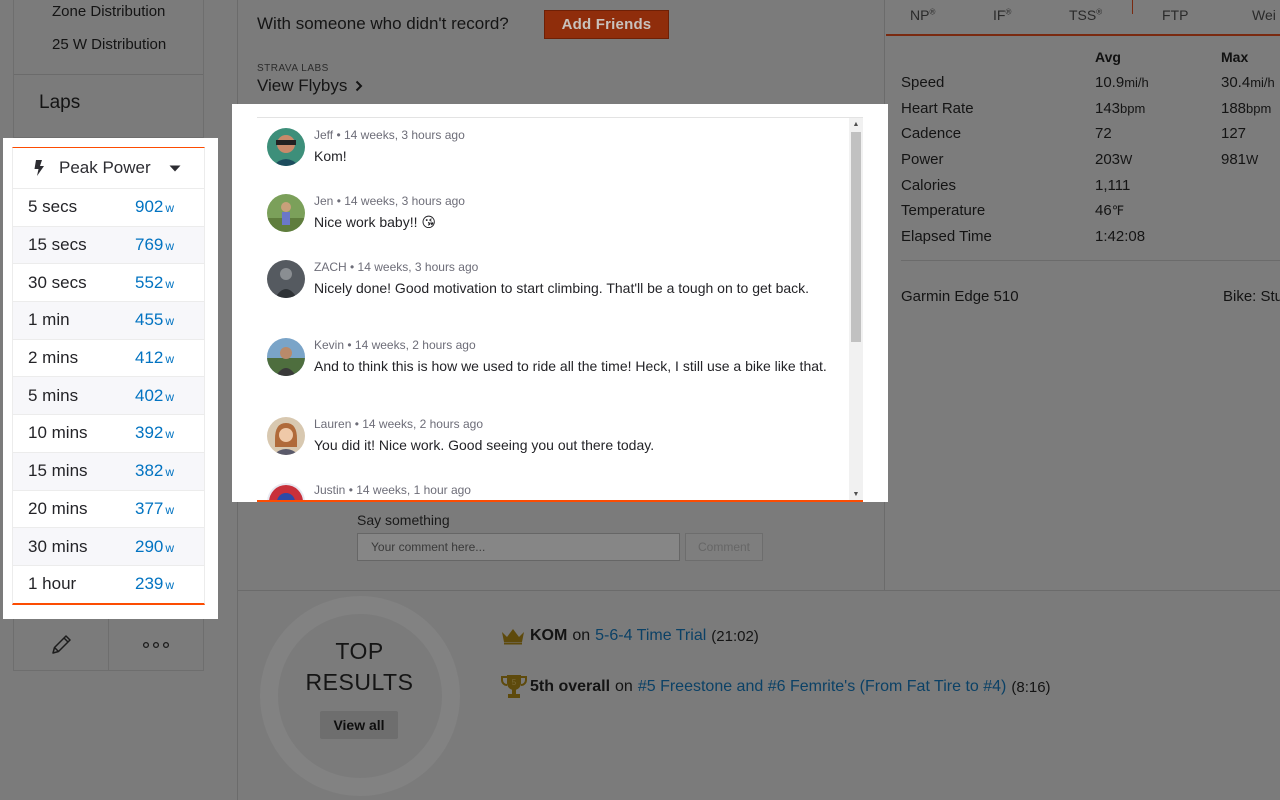  Describe the element at coordinates (57, 245) in the screenshot. I see `duration: 15 secs` at that location.